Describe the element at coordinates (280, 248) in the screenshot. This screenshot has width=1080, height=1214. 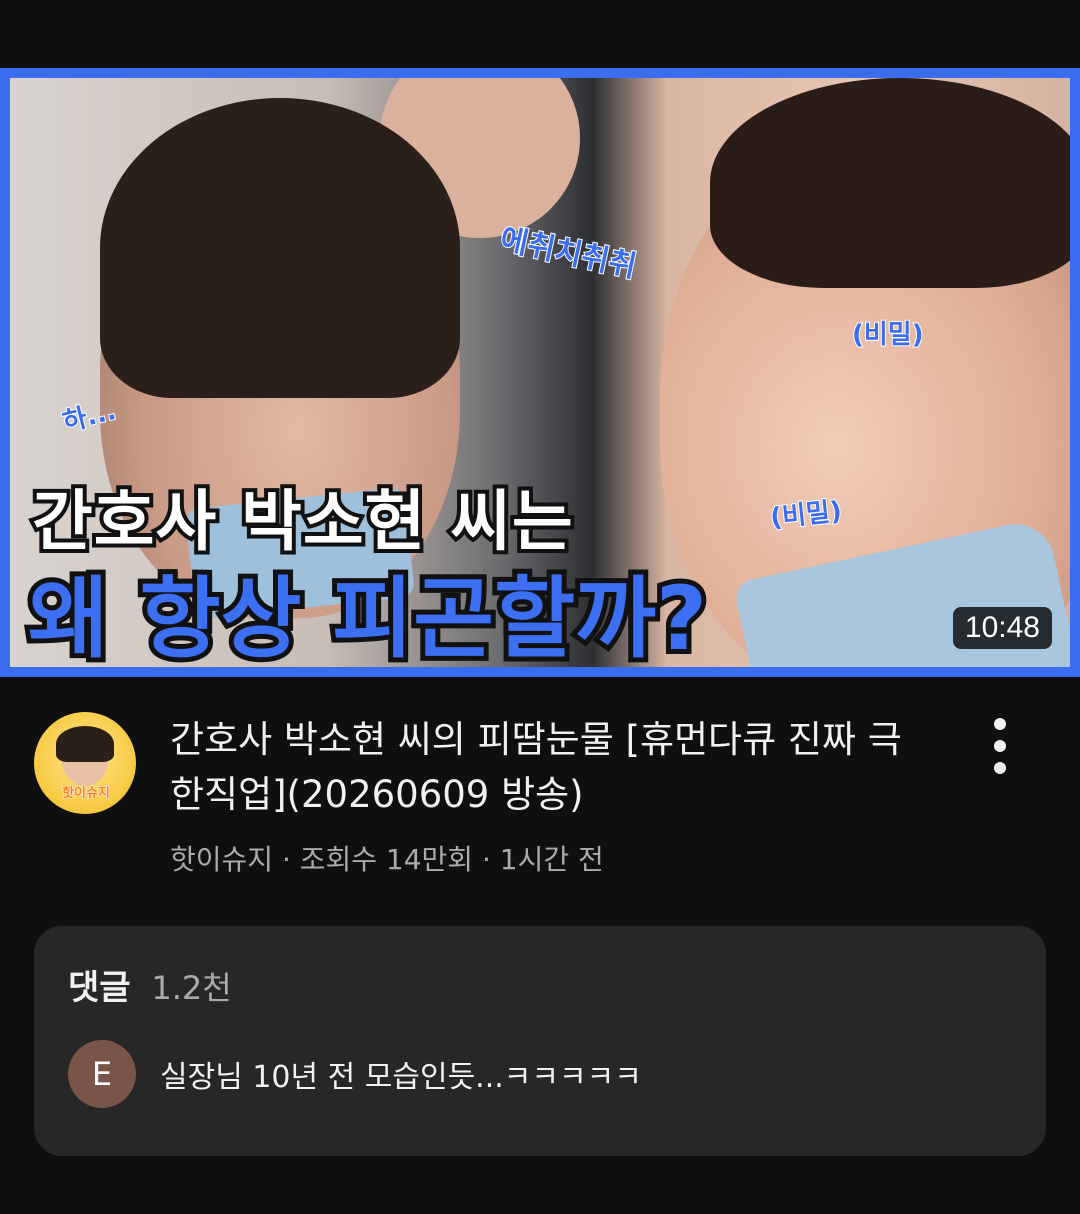
I see `left-person-hair` at that location.